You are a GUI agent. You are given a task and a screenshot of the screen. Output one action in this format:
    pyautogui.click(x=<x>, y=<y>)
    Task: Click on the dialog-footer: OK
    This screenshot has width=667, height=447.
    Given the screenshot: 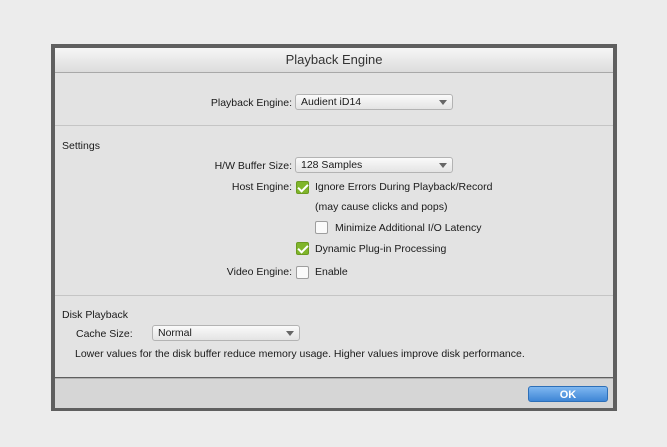 What is the action you would take?
    pyautogui.click(x=334, y=393)
    